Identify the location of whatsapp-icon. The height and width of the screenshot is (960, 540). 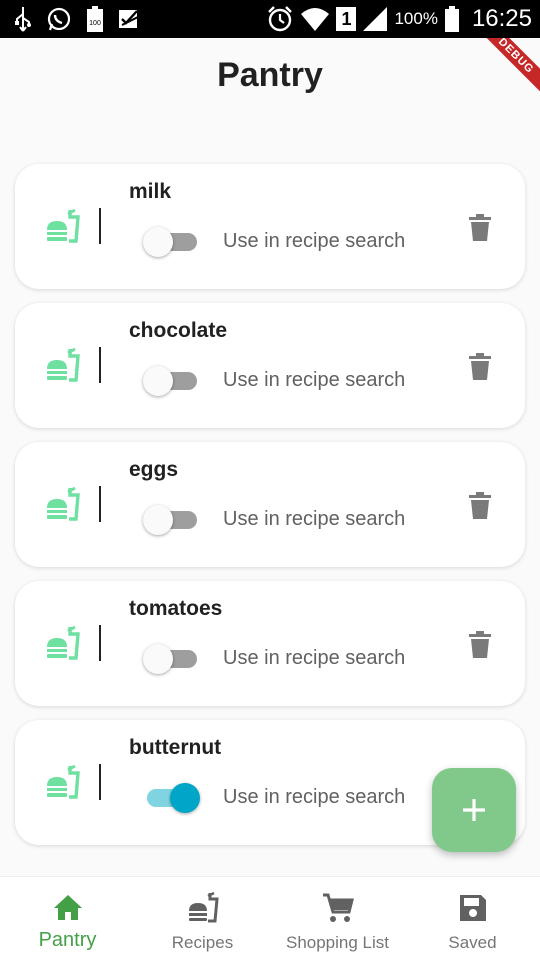
(59, 19).